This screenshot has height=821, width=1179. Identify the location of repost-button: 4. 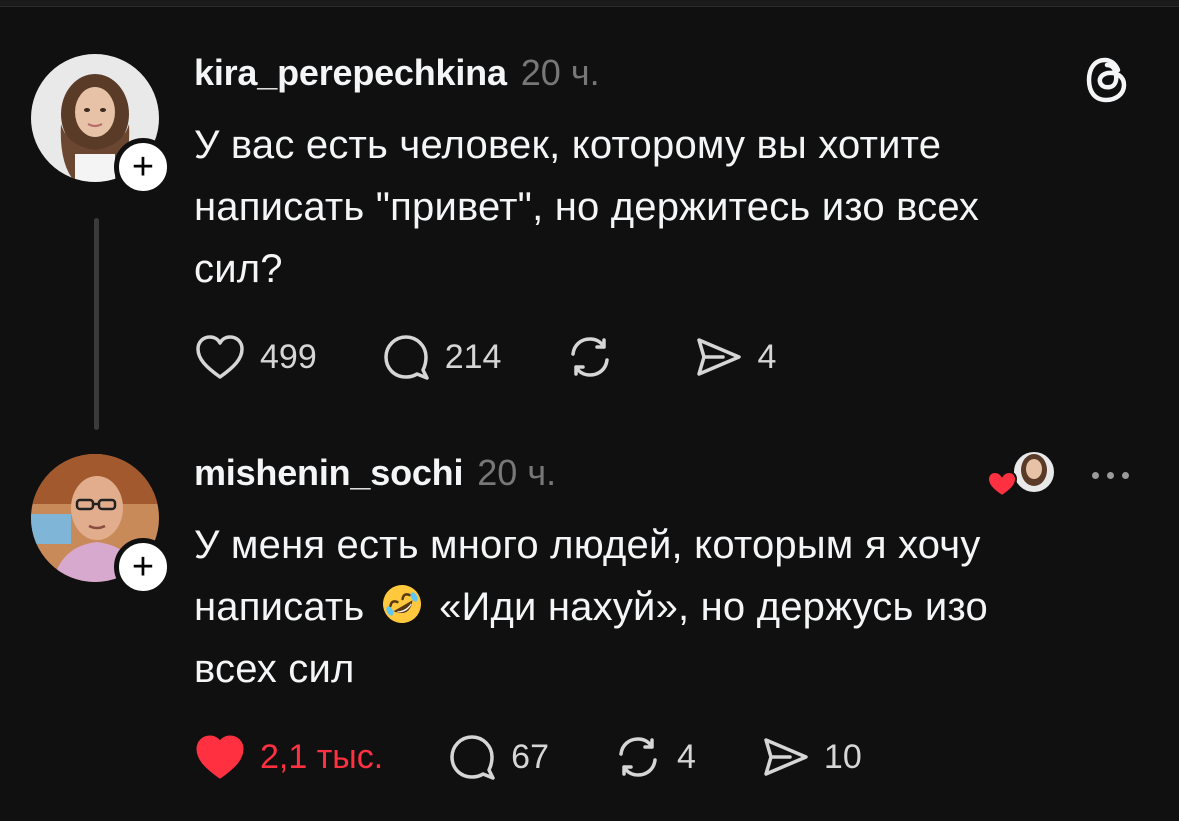
(654, 757).